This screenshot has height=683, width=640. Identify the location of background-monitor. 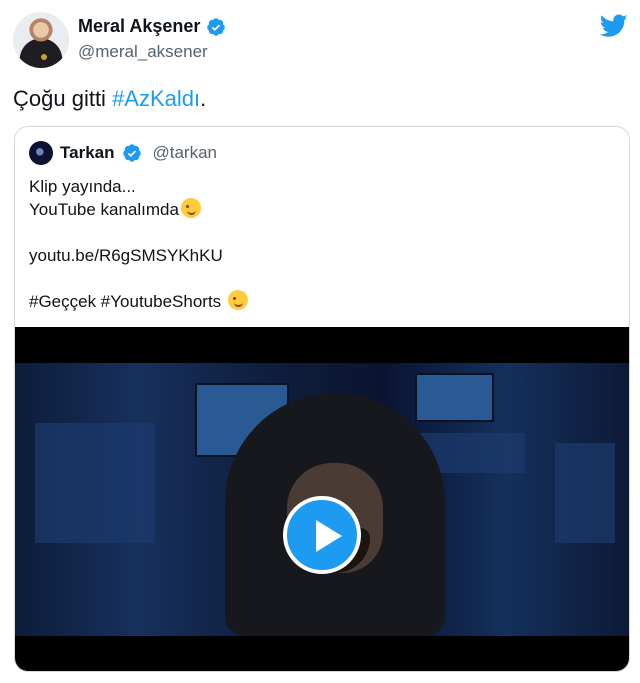
(454, 397).